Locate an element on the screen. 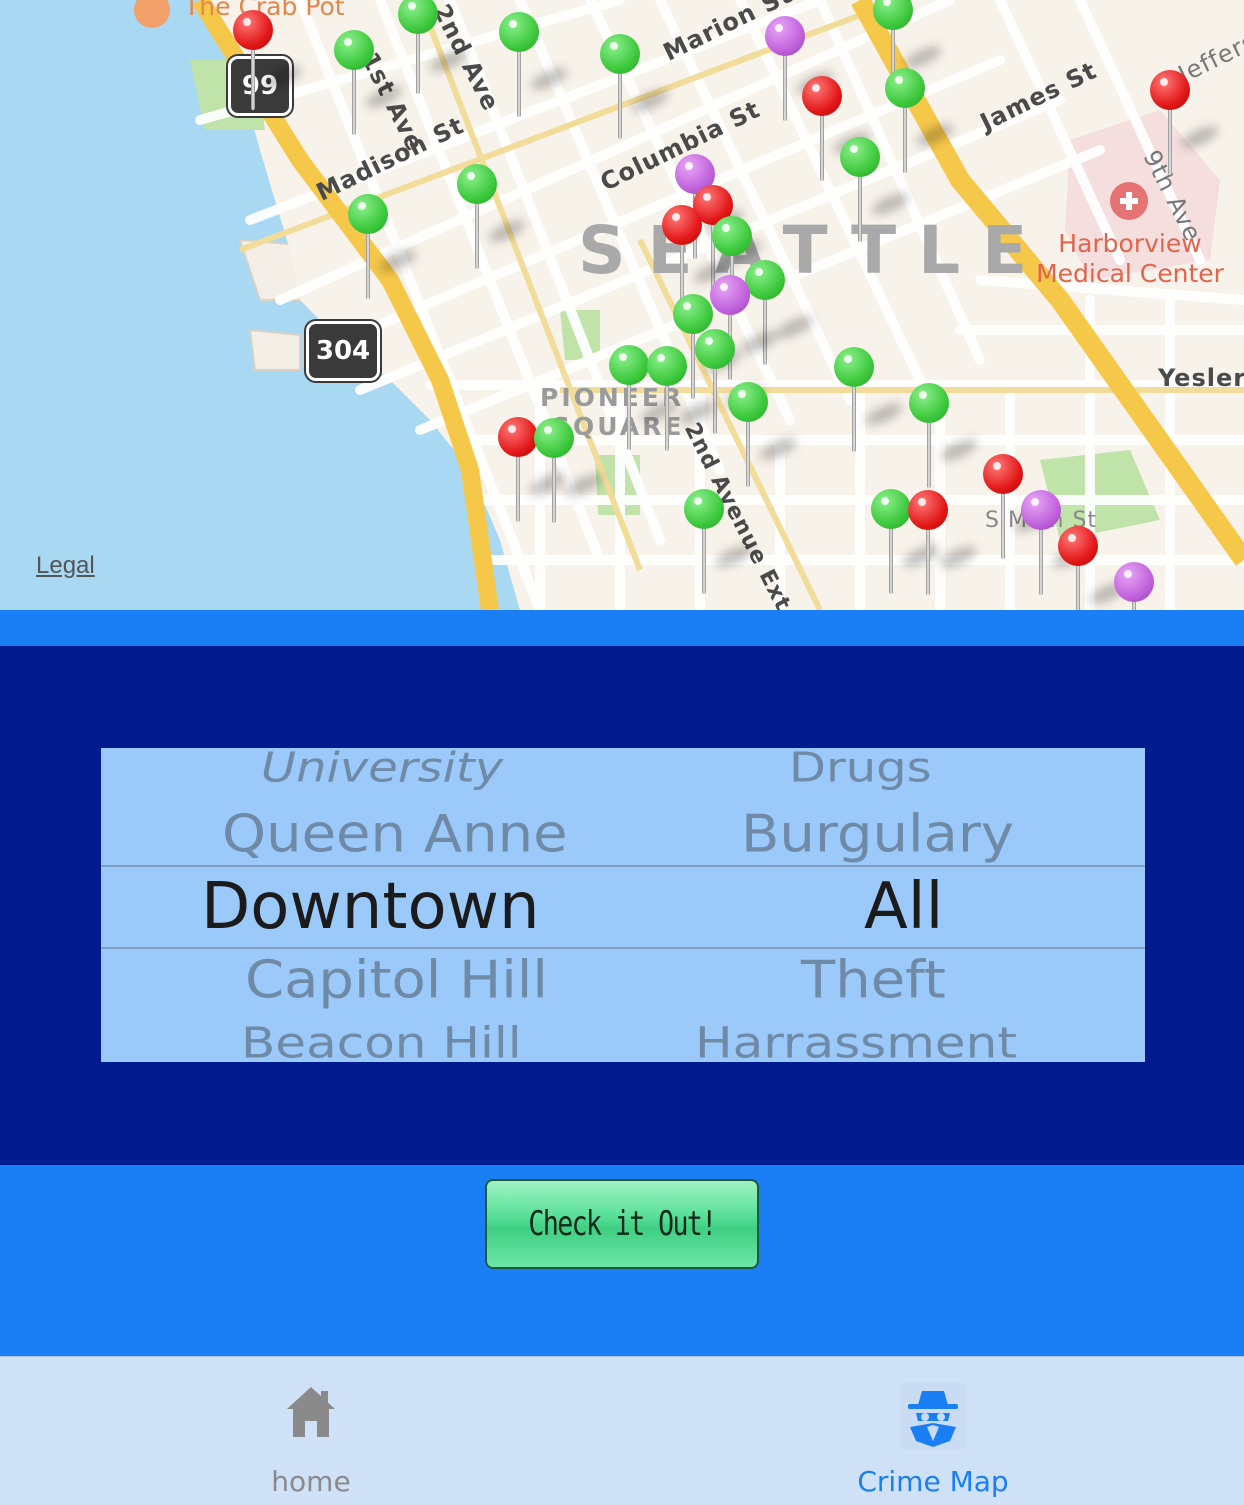  check-it-out-button: Check it Out! is located at coordinates (622, 1224).